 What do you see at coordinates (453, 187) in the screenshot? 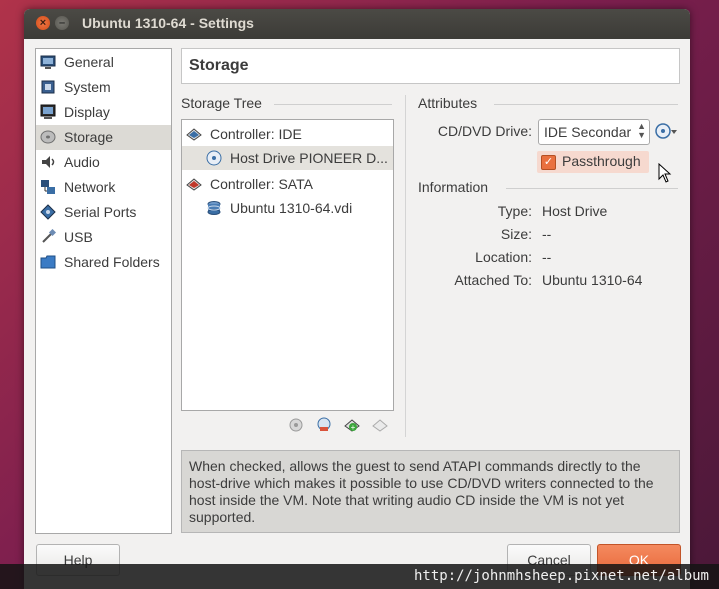
I see `information-label: Information` at bounding box center [453, 187].